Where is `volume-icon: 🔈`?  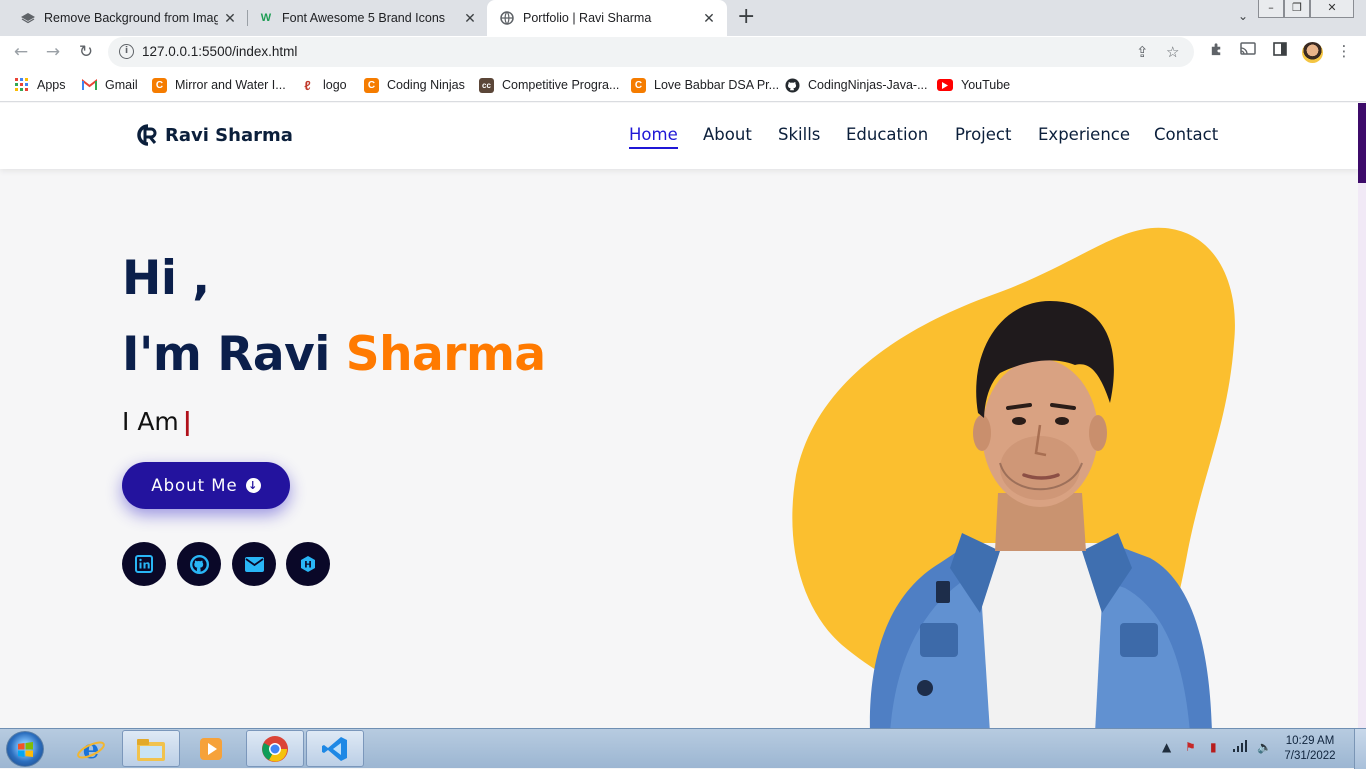 volume-icon: 🔈 is located at coordinates (1264, 747).